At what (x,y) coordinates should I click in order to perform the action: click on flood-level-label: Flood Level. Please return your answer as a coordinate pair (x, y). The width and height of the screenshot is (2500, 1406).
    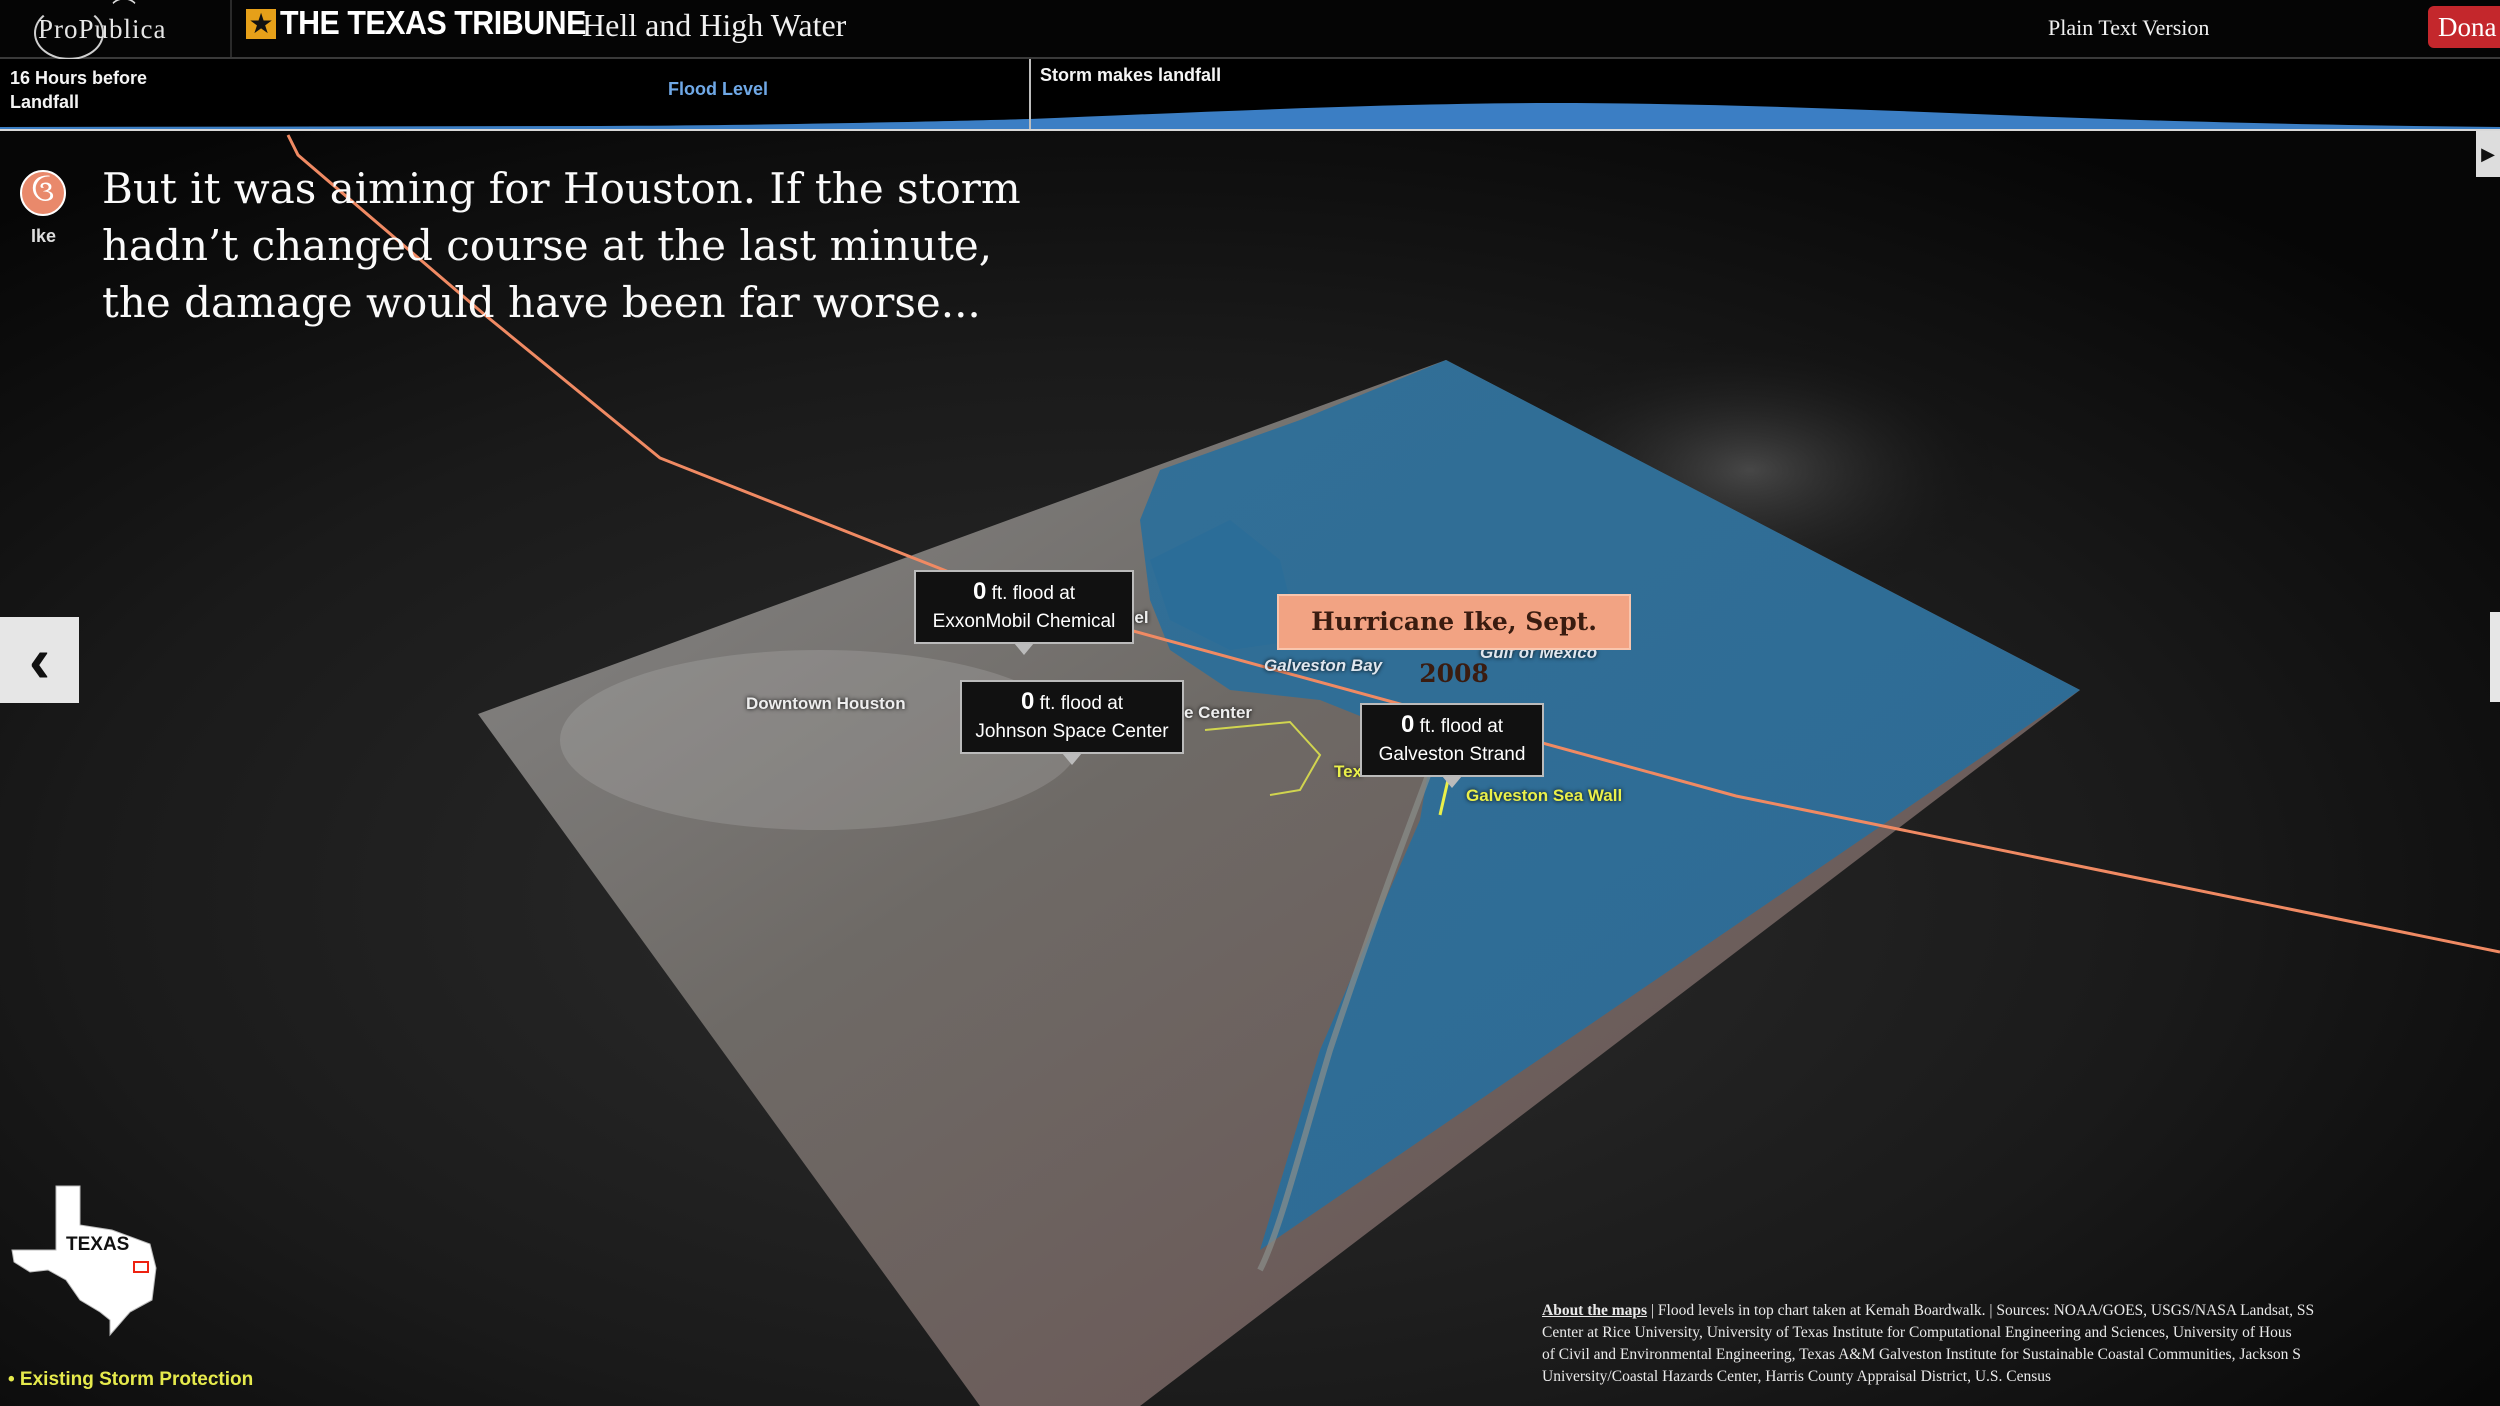
    Looking at the image, I should click on (718, 89).